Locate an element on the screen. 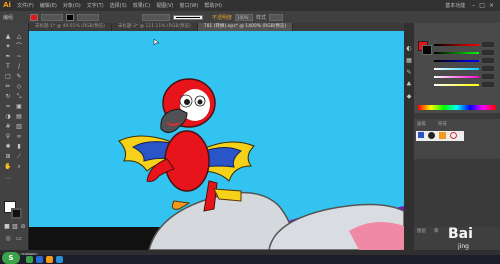 The height and width of the screenshot is (264, 500). menu-file: 文件(F) is located at coordinates (25, 5).